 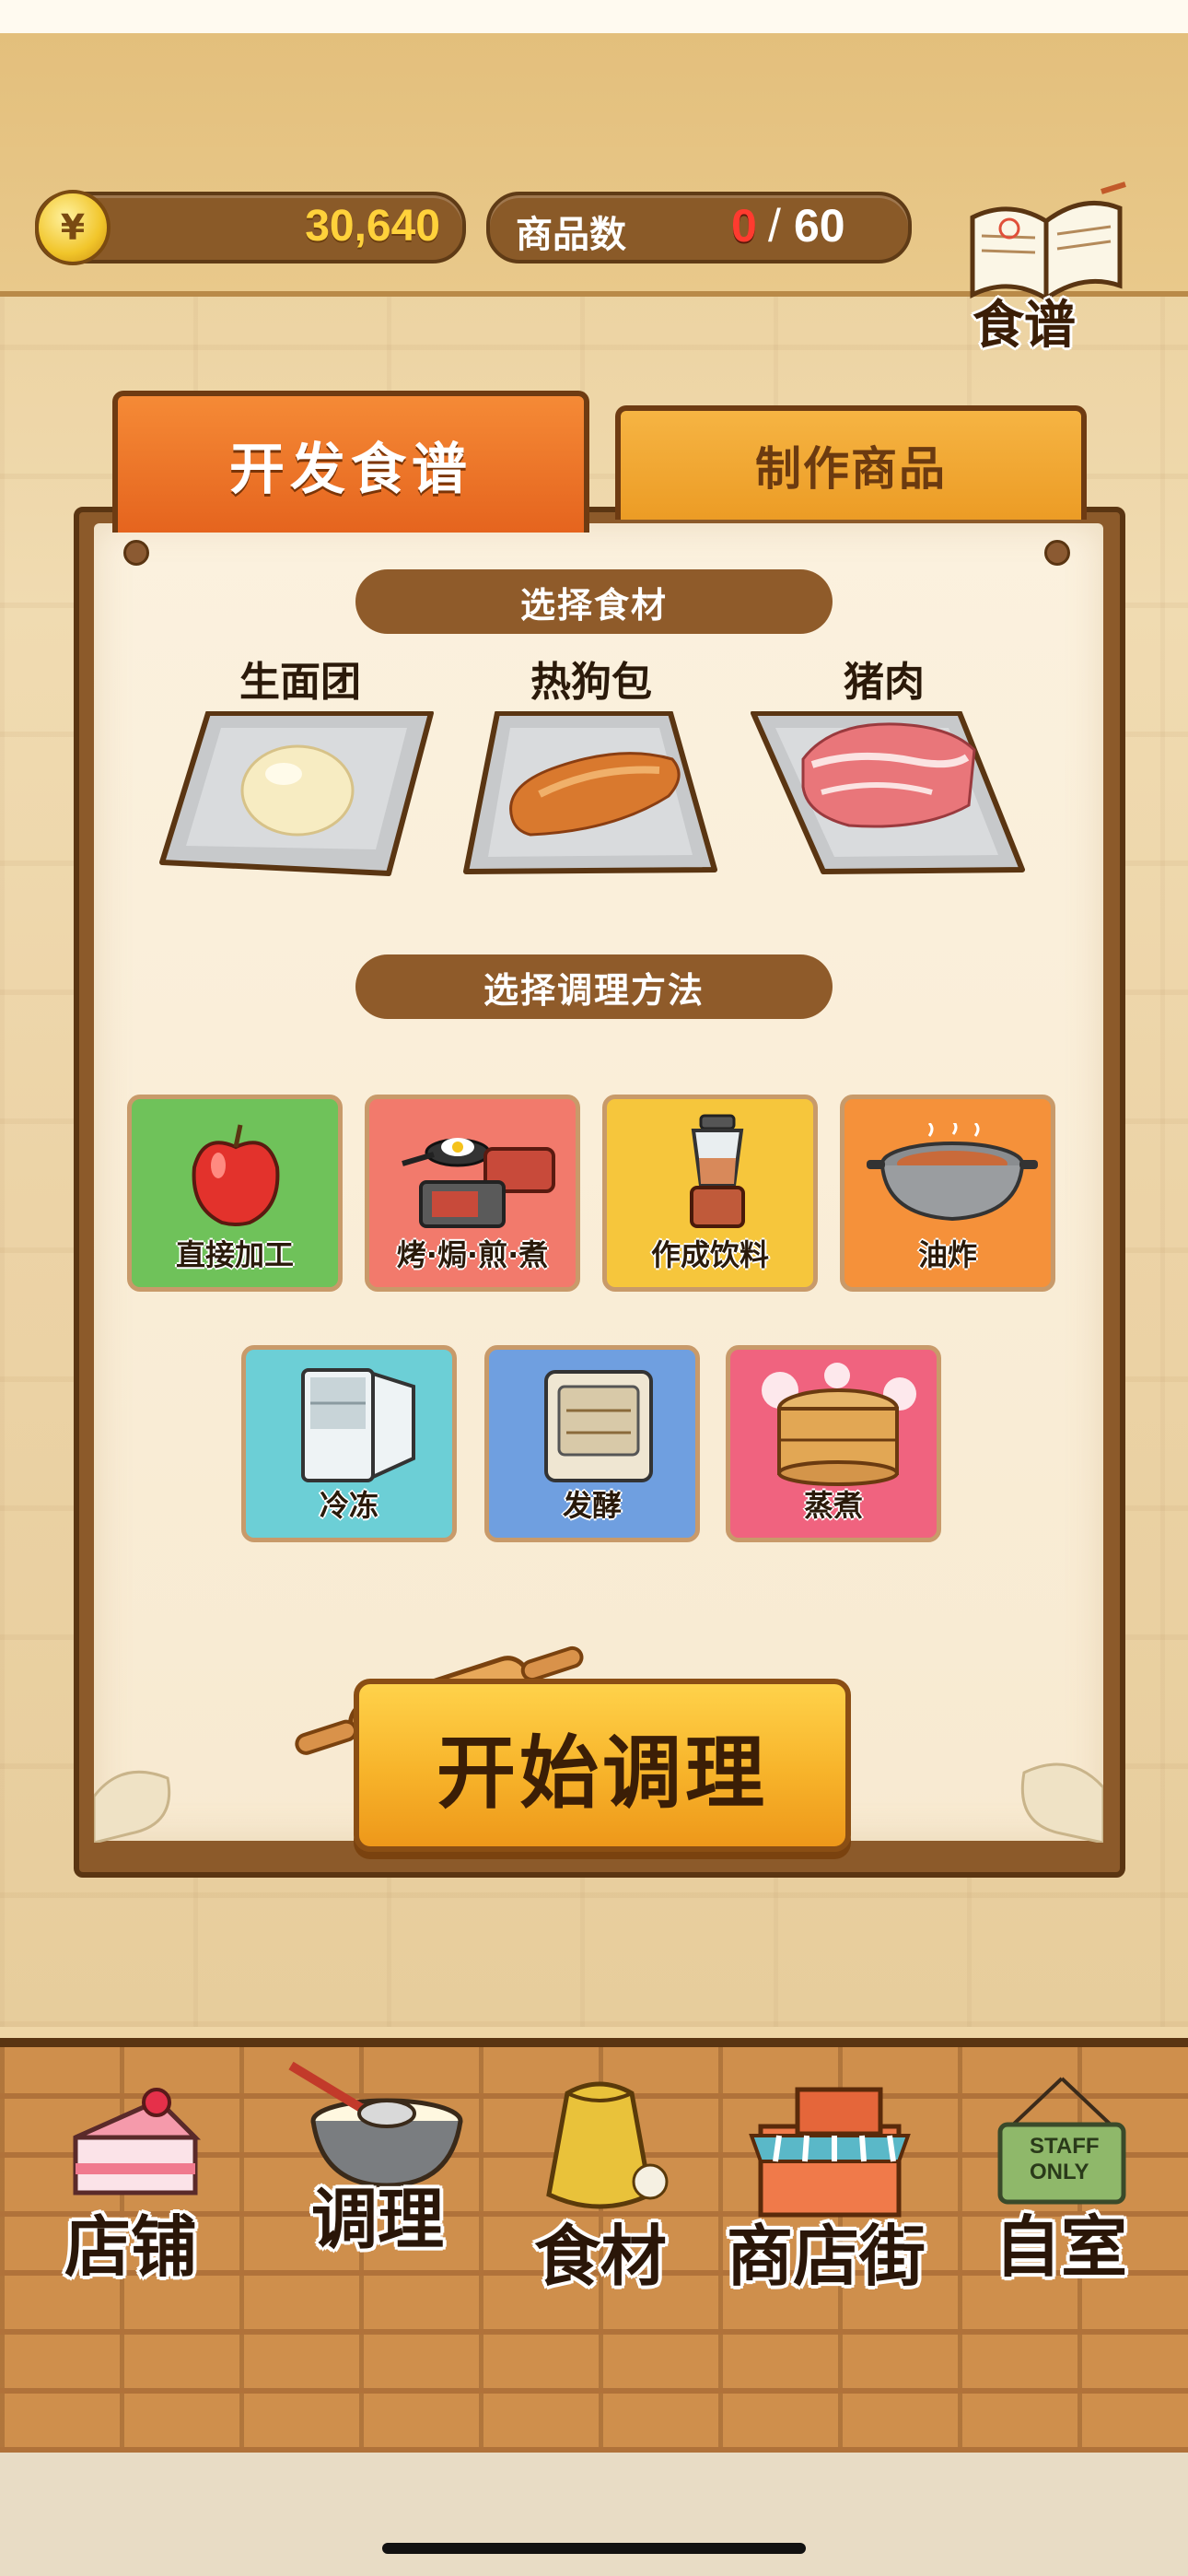 I want to click on method-make-drink: 作成饮料, so click(x=710, y=1193).